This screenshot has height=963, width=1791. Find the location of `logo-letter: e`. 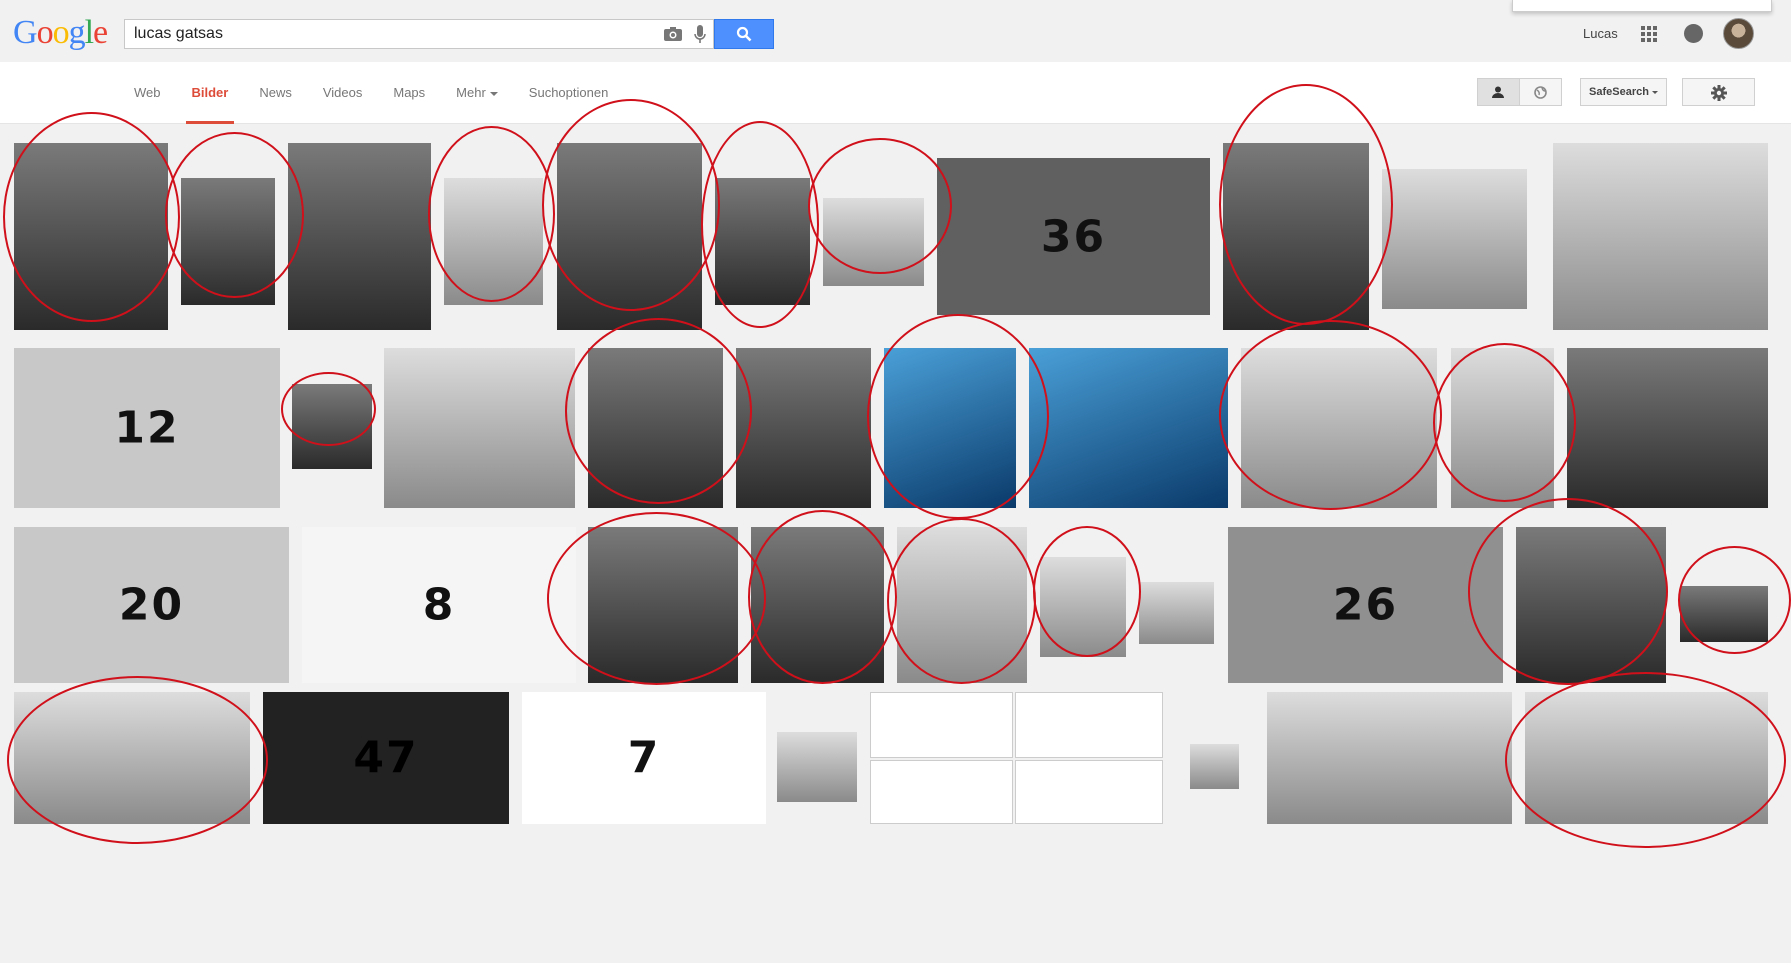

logo-letter: e is located at coordinates (100, 32).